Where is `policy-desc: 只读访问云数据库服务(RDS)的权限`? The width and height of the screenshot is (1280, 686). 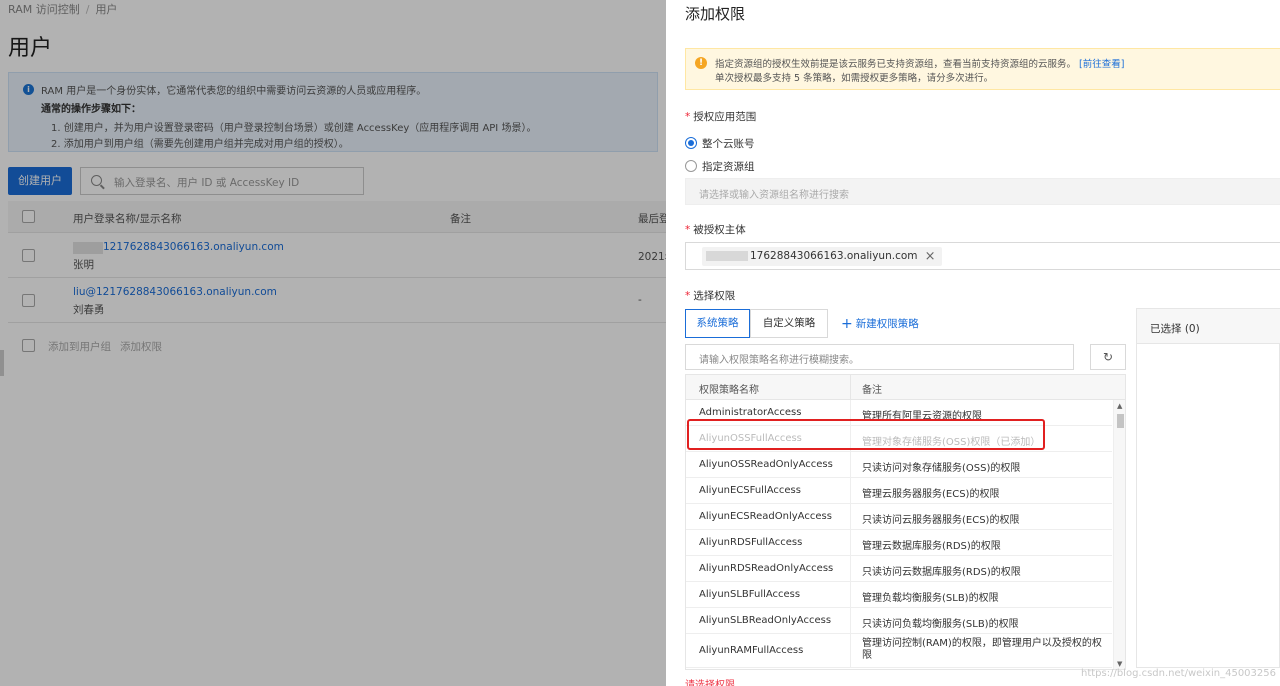 policy-desc: 只读访问云数据库服务(RDS)的权限 is located at coordinates (941, 572).